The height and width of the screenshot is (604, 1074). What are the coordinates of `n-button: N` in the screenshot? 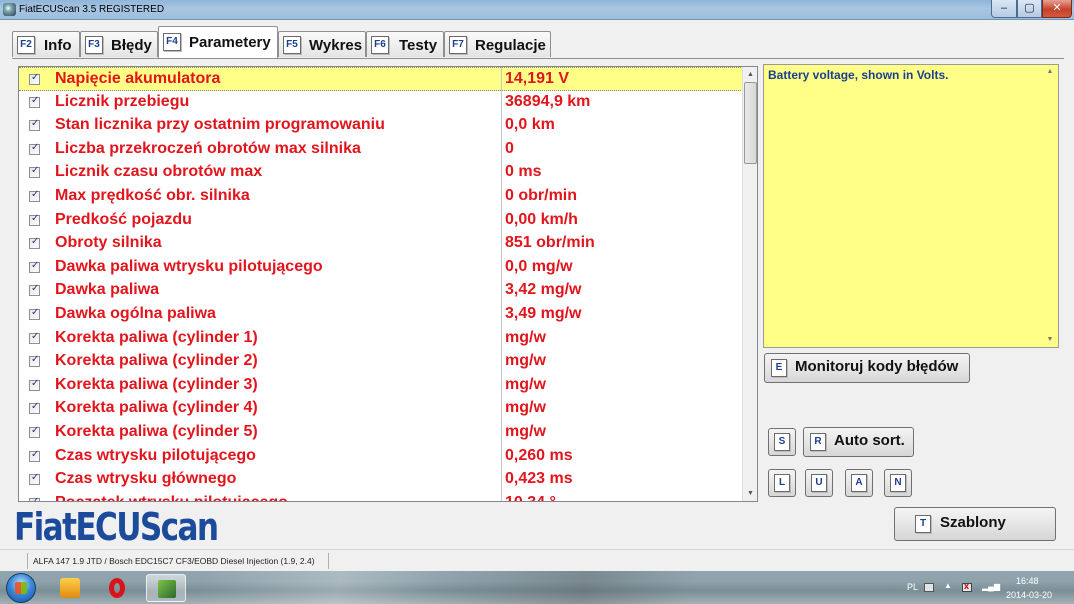 It's located at (898, 483).